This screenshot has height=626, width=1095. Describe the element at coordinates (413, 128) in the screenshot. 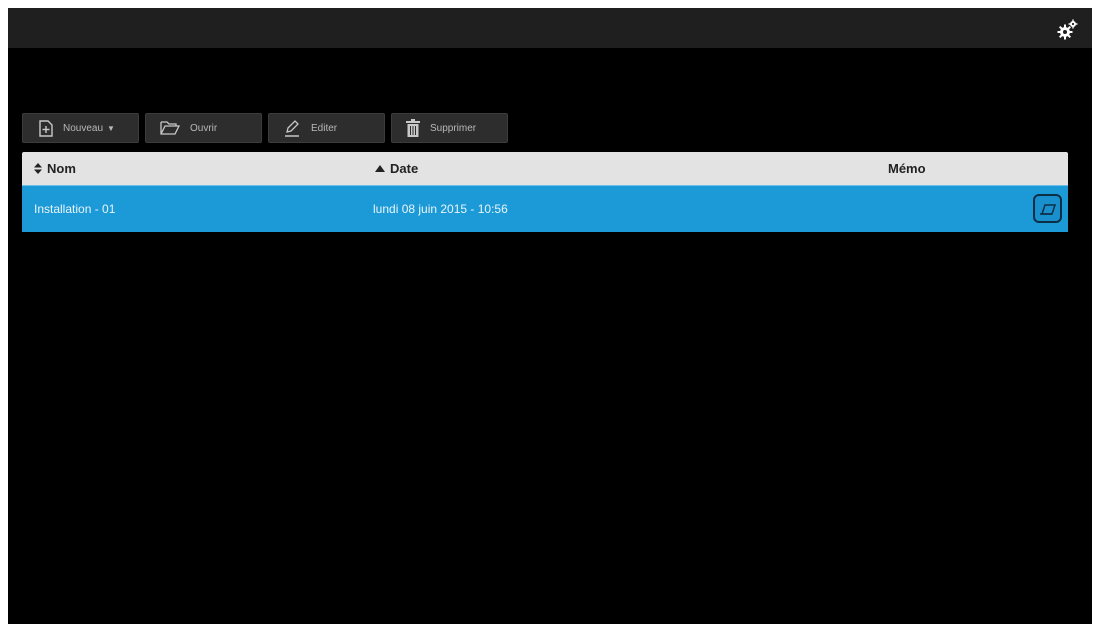

I see `trash-icon` at that location.